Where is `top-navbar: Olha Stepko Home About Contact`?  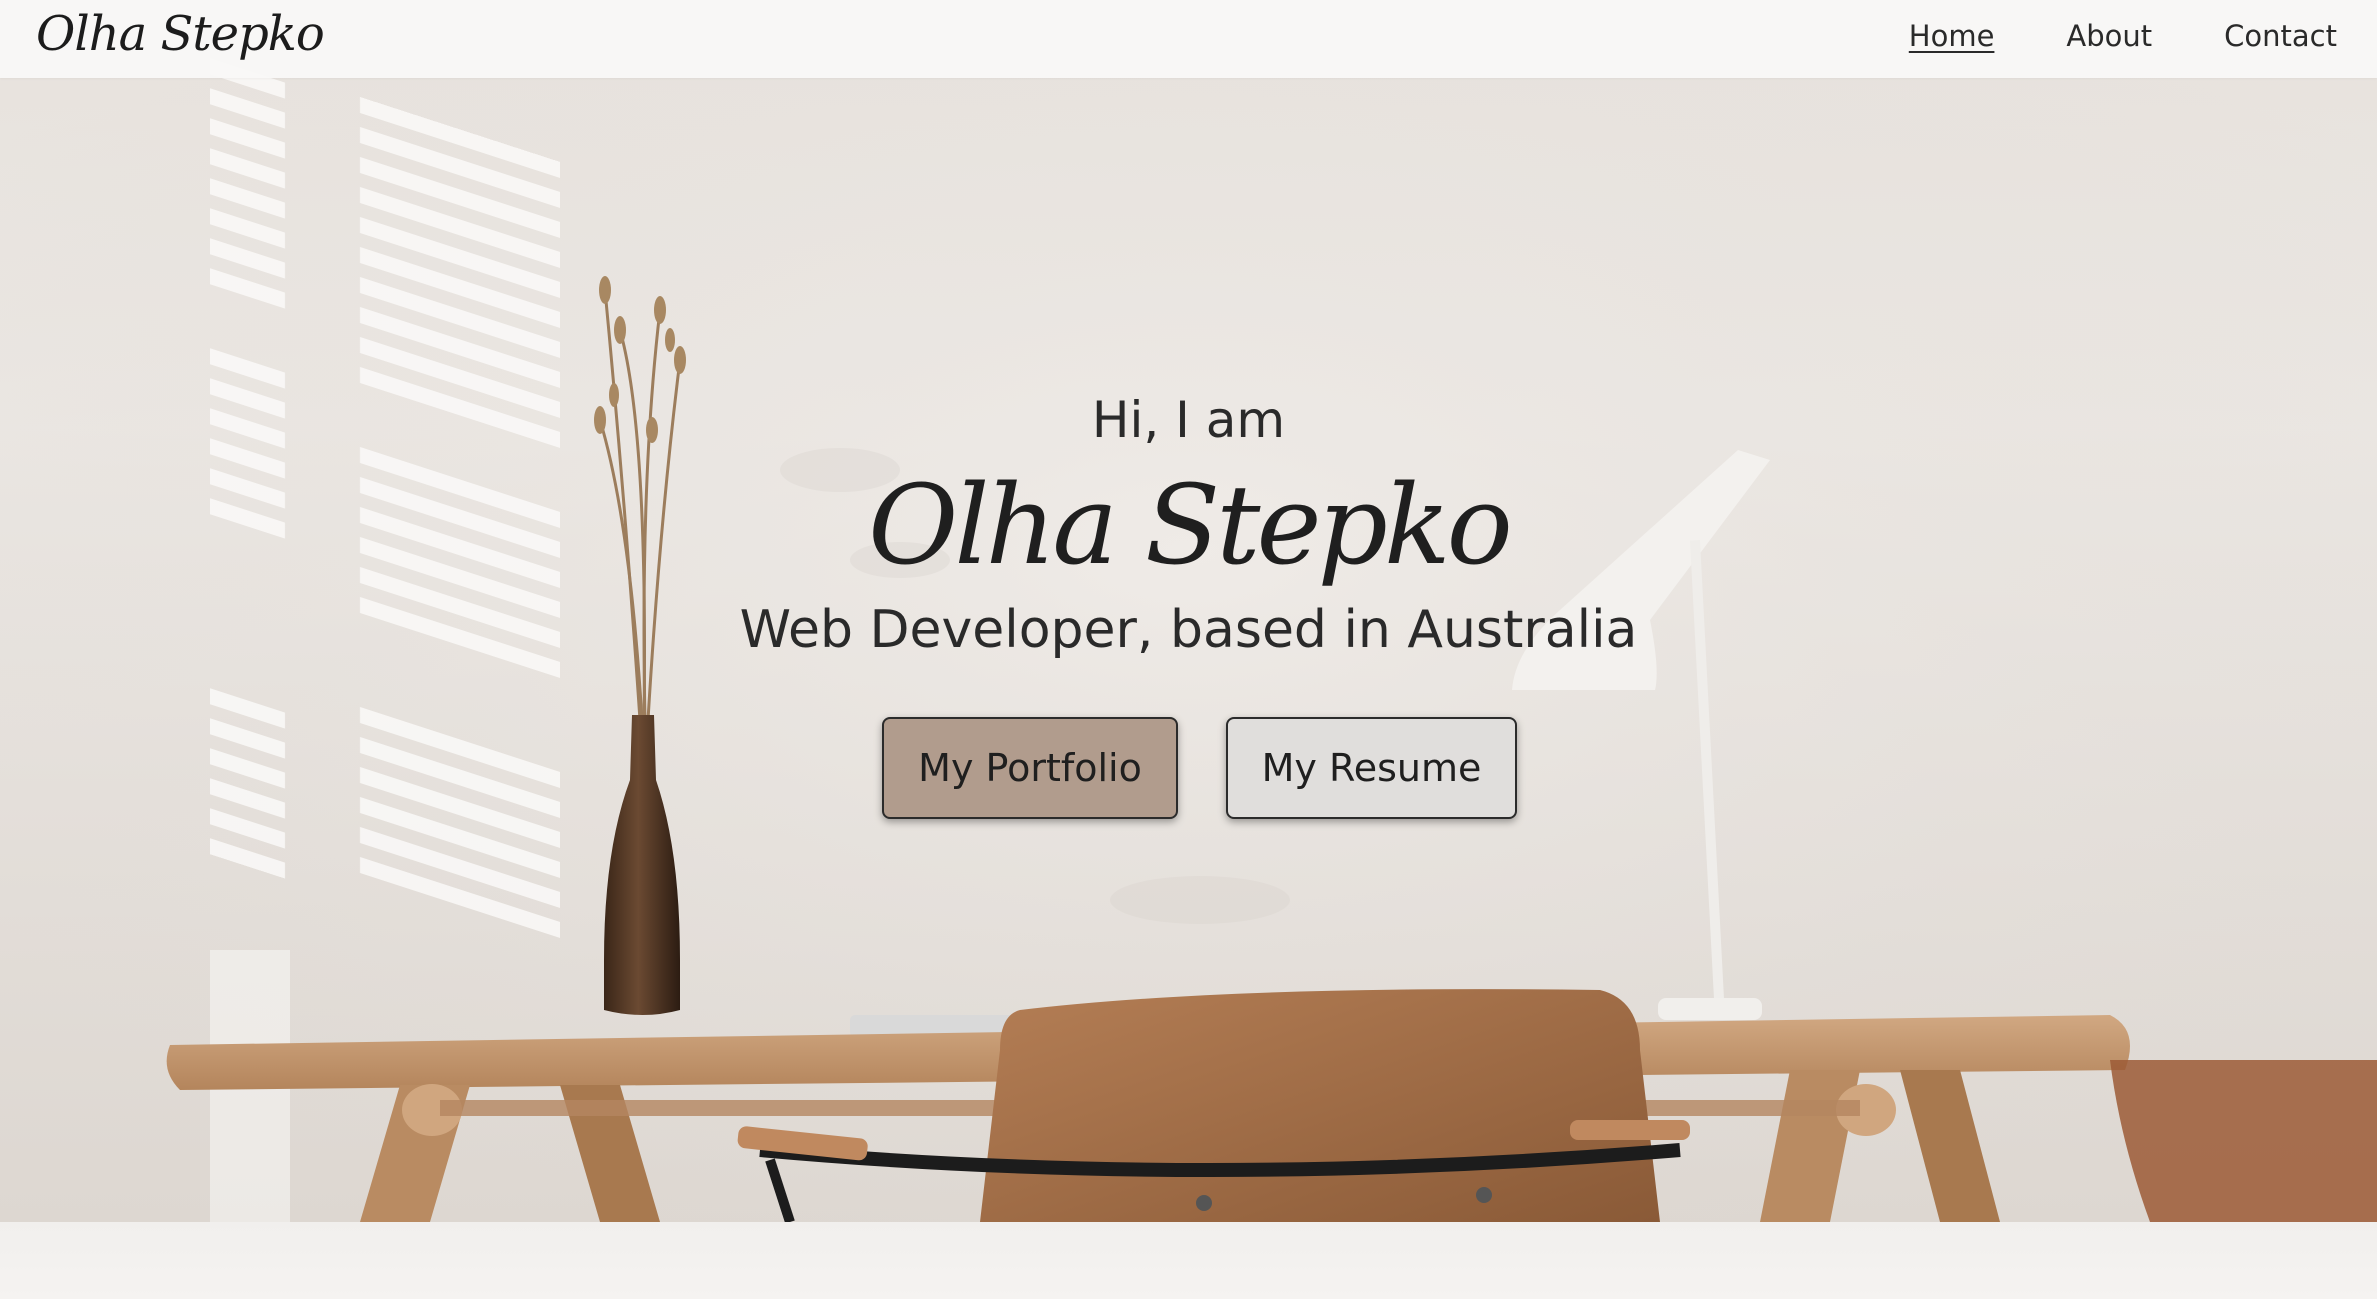
top-navbar: Olha Stepko Home About Contact is located at coordinates (1188, 39).